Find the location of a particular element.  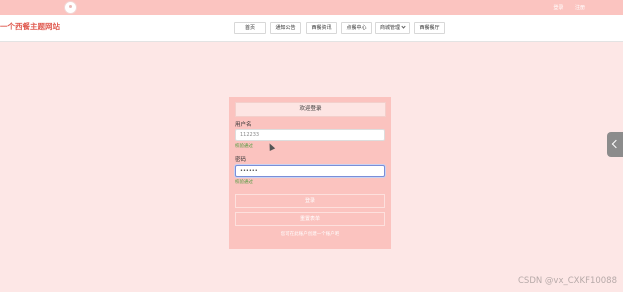

password-hint: 校验通过 is located at coordinates (244, 182).